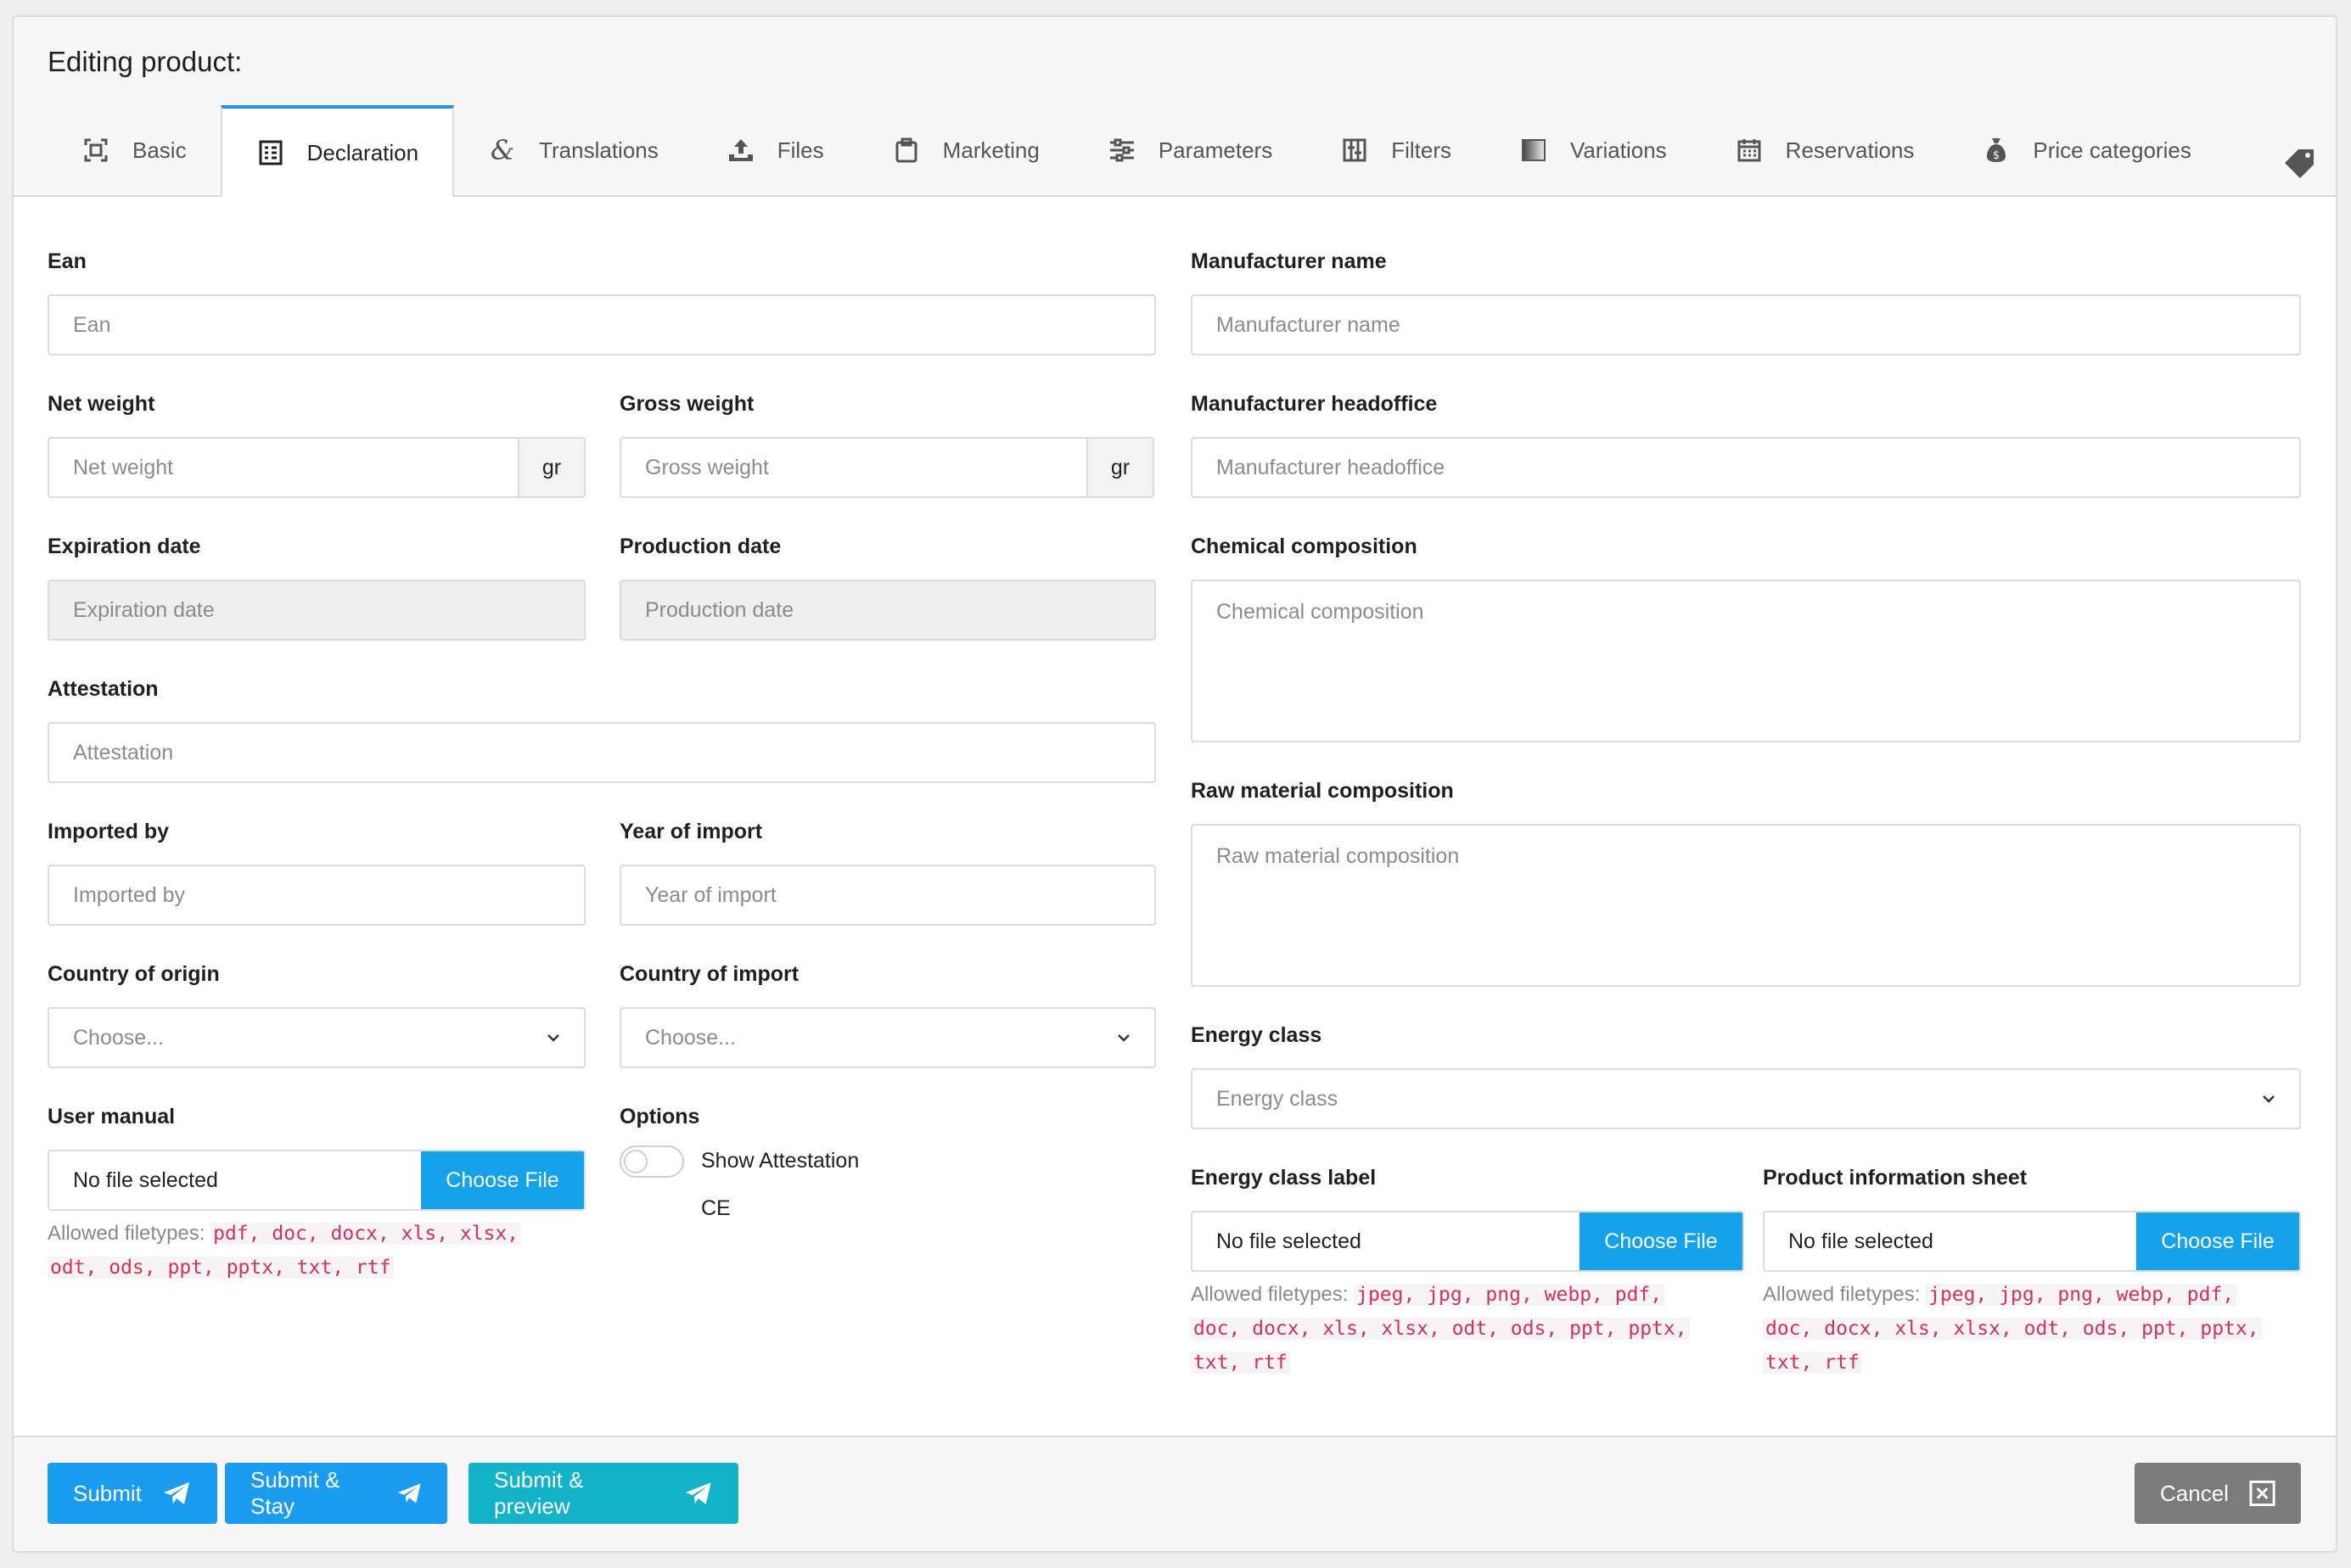 This screenshot has height=1568, width=2351. Describe the element at coordinates (109, 831) in the screenshot. I see `imported-by-label: Imported by` at that location.